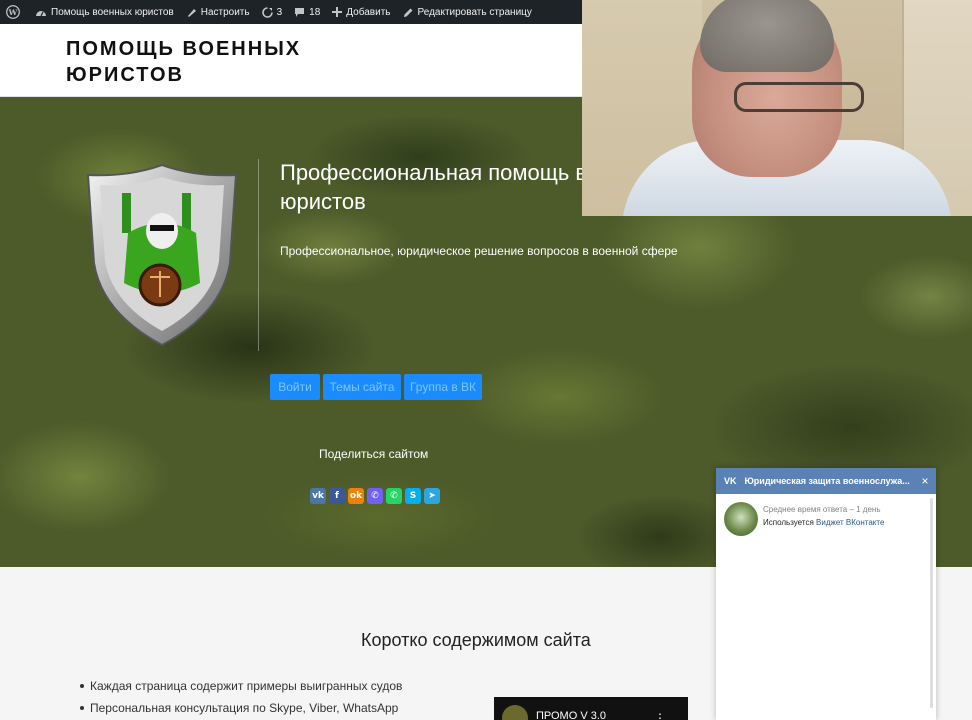 Image resolution: width=972 pixels, height=720 pixels. I want to click on webcam-overlay, so click(777, 108).